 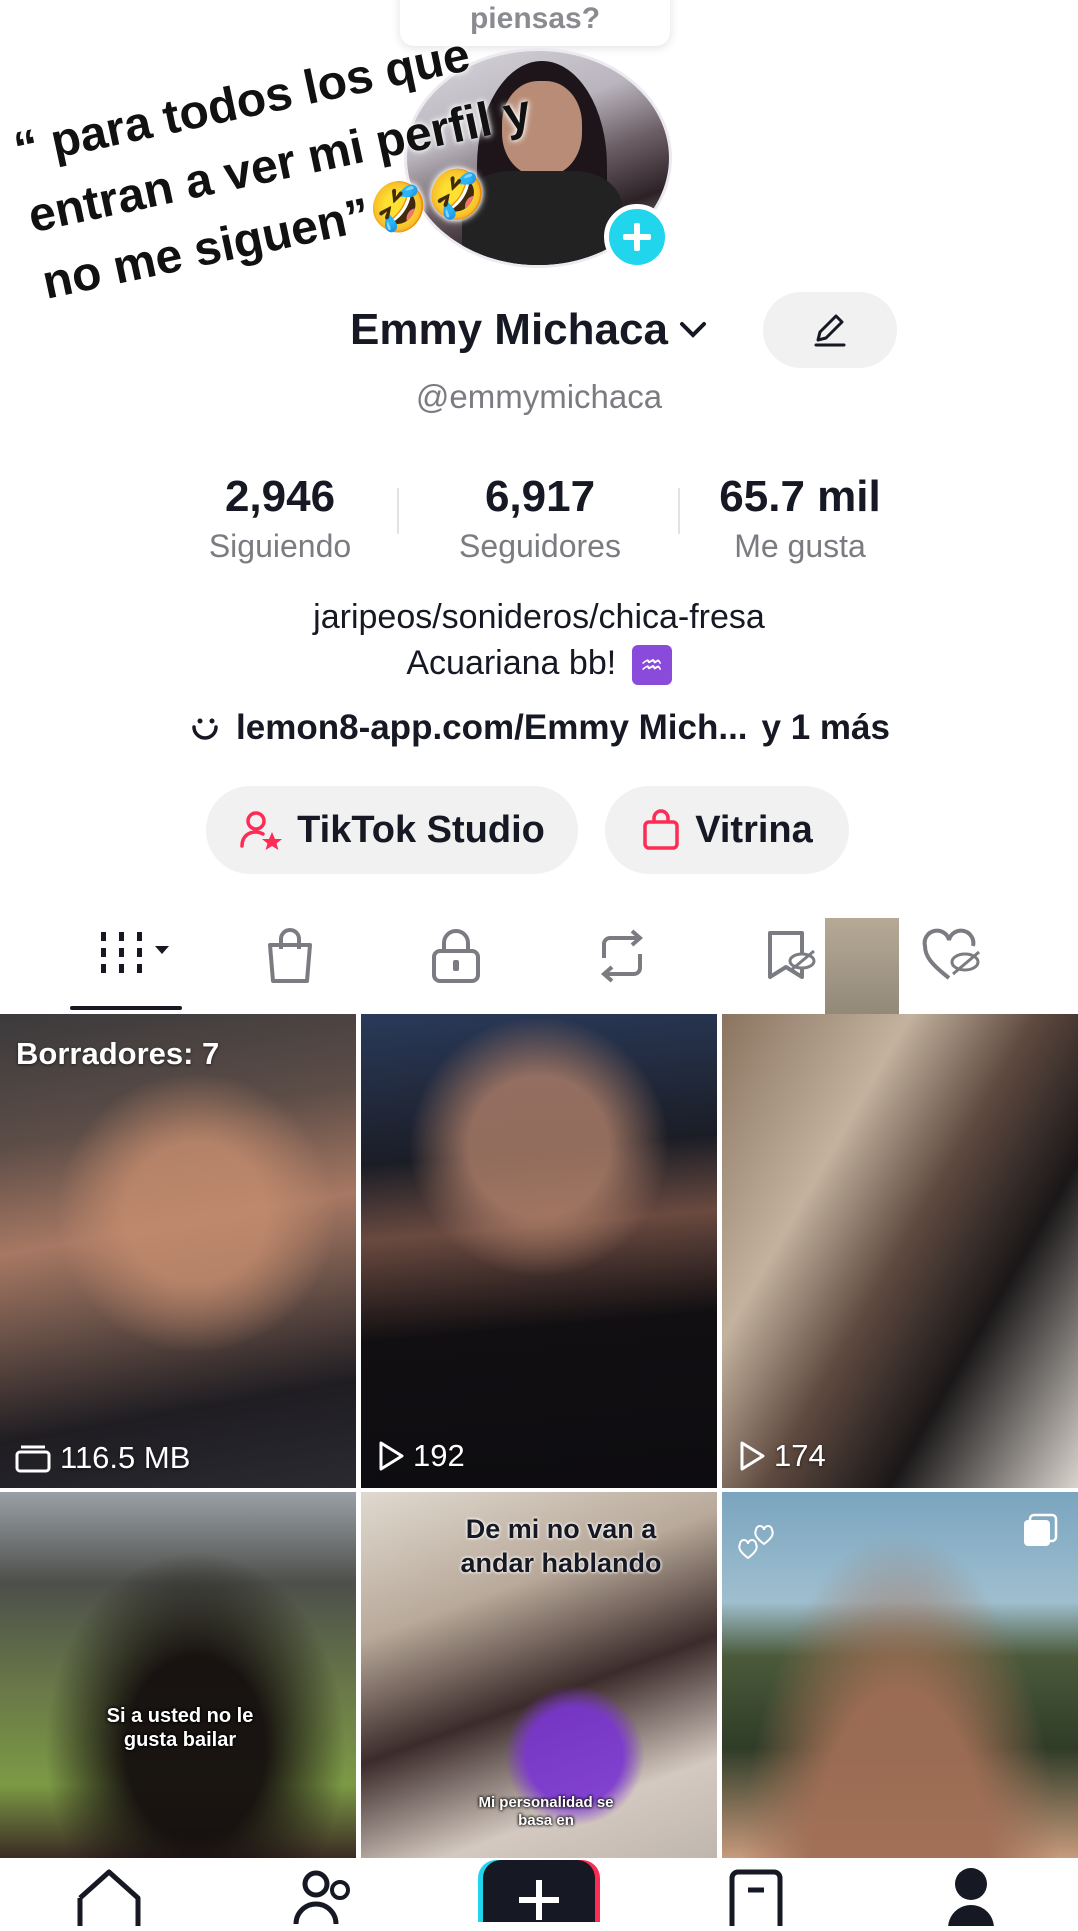 I want to click on content-tabs, so click(x=539, y=955).